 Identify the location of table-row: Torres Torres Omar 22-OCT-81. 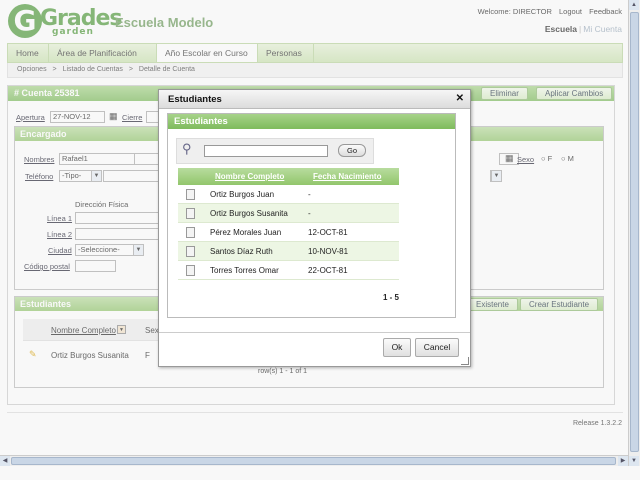
(288, 270).